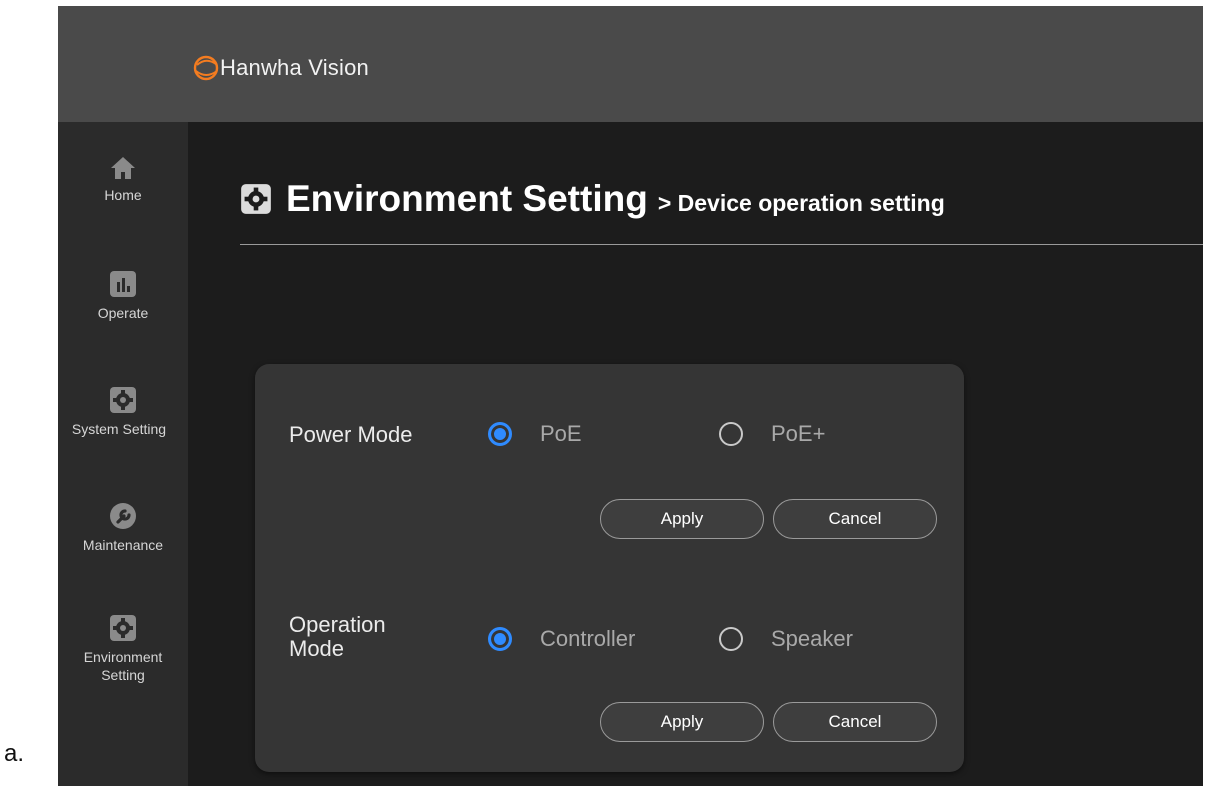  I want to click on title-divider, so click(721, 244).